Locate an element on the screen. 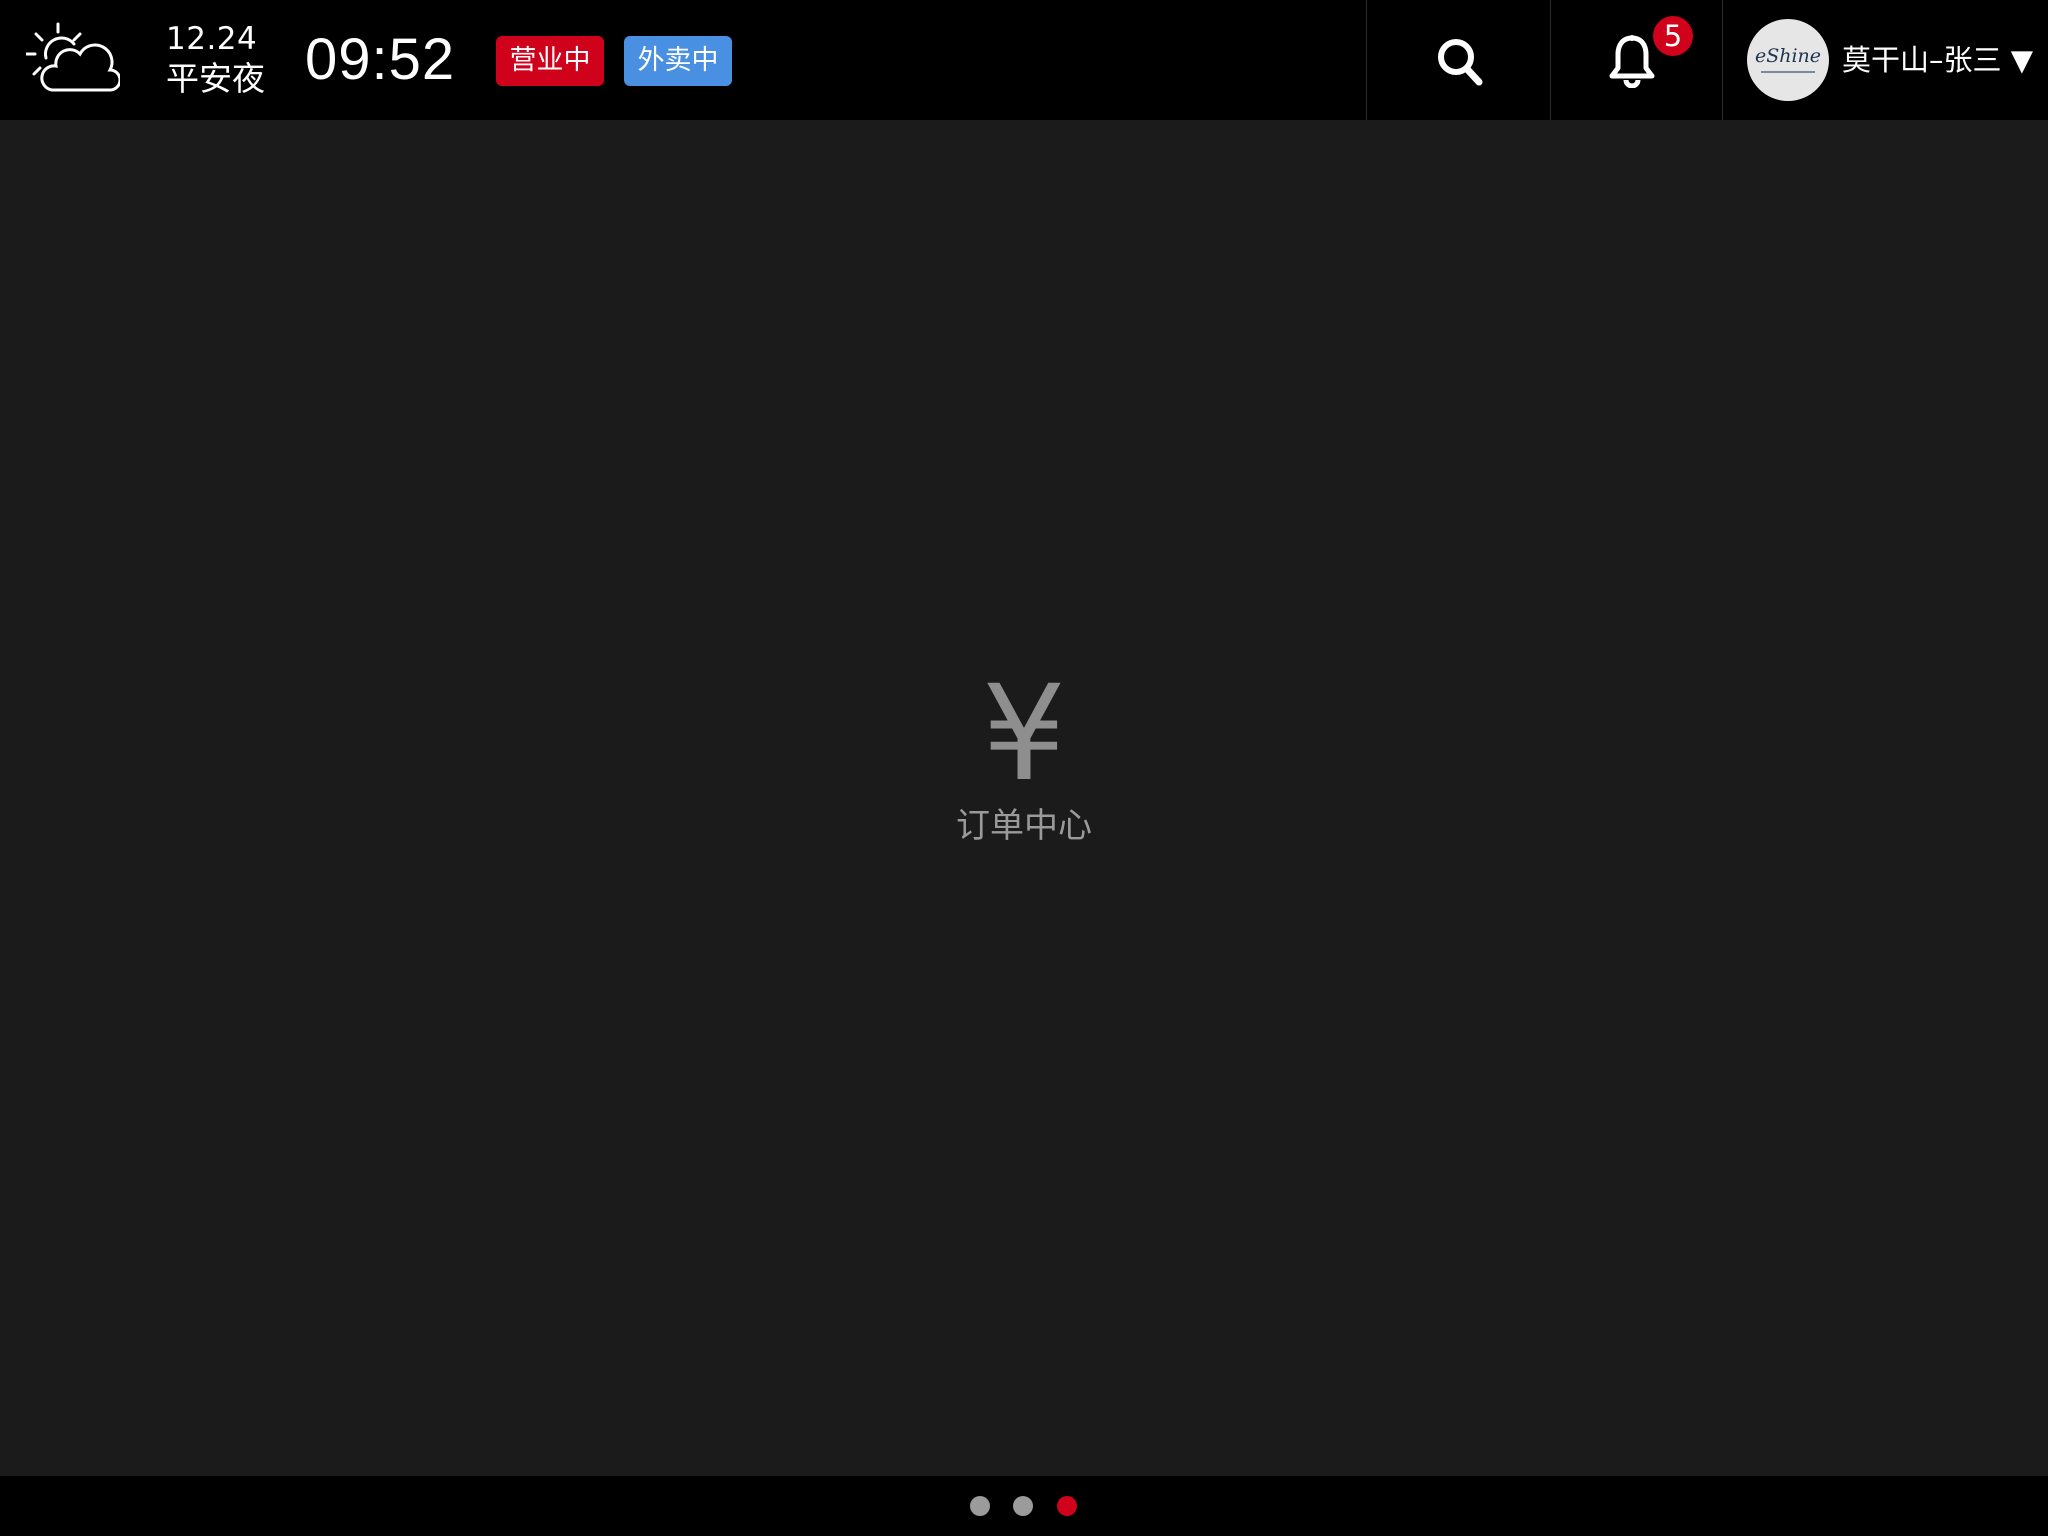 The height and width of the screenshot is (1536, 2048). notifications-button: 5 is located at coordinates (1636, 60).